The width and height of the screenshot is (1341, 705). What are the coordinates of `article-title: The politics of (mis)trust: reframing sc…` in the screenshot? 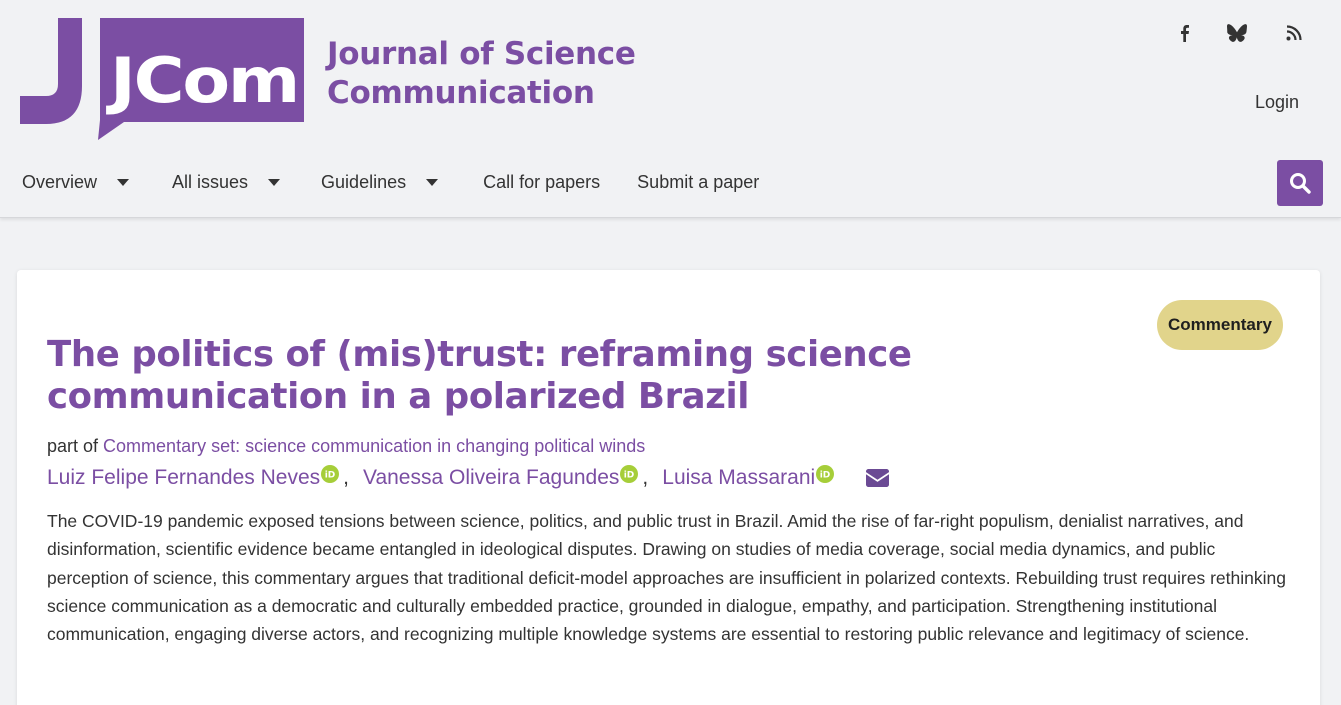 It's located at (479, 375).